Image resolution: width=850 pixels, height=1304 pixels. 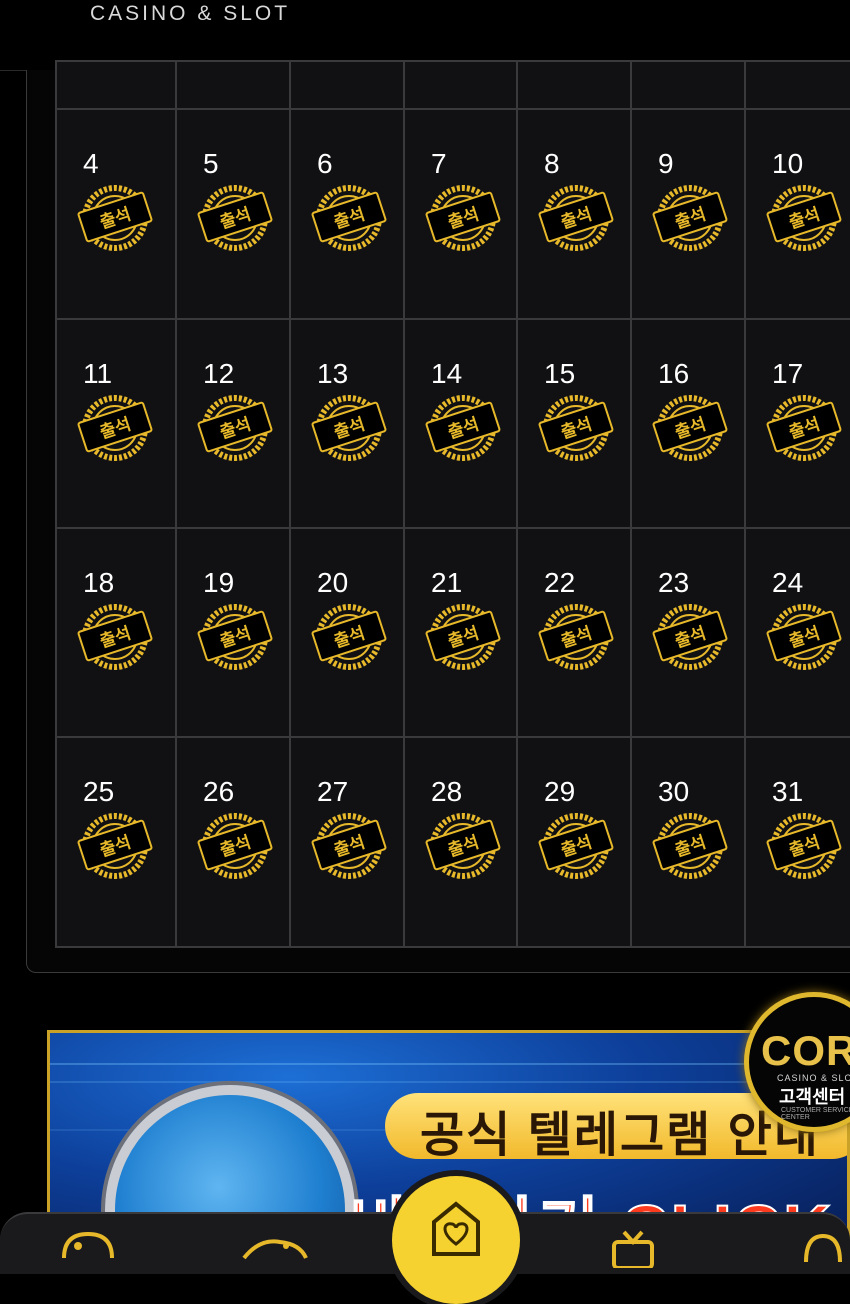 What do you see at coordinates (560, 582) in the screenshot?
I see `day-number: 22` at bounding box center [560, 582].